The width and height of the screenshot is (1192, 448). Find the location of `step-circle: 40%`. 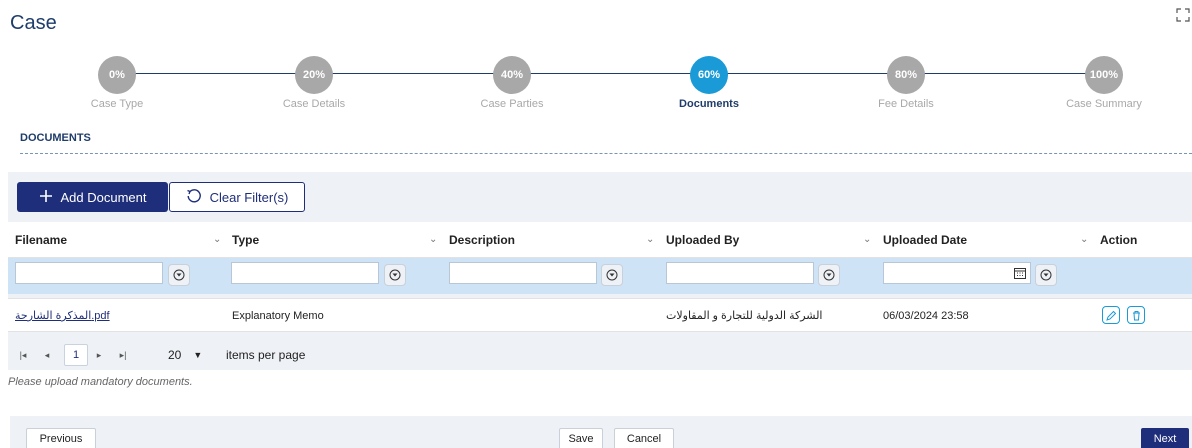

step-circle: 40% is located at coordinates (512, 75).